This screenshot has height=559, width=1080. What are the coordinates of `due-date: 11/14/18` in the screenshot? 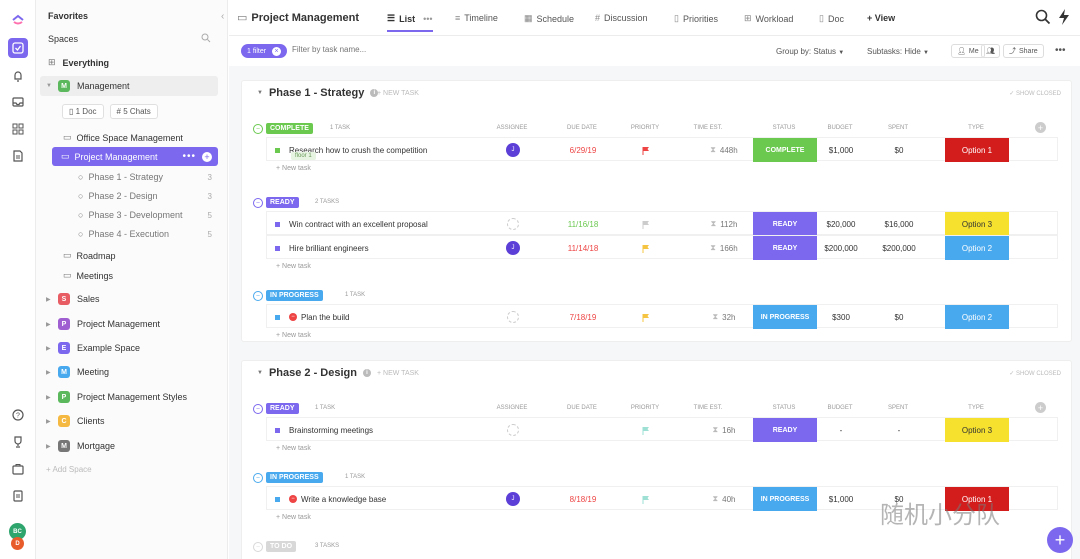 It's located at (583, 248).